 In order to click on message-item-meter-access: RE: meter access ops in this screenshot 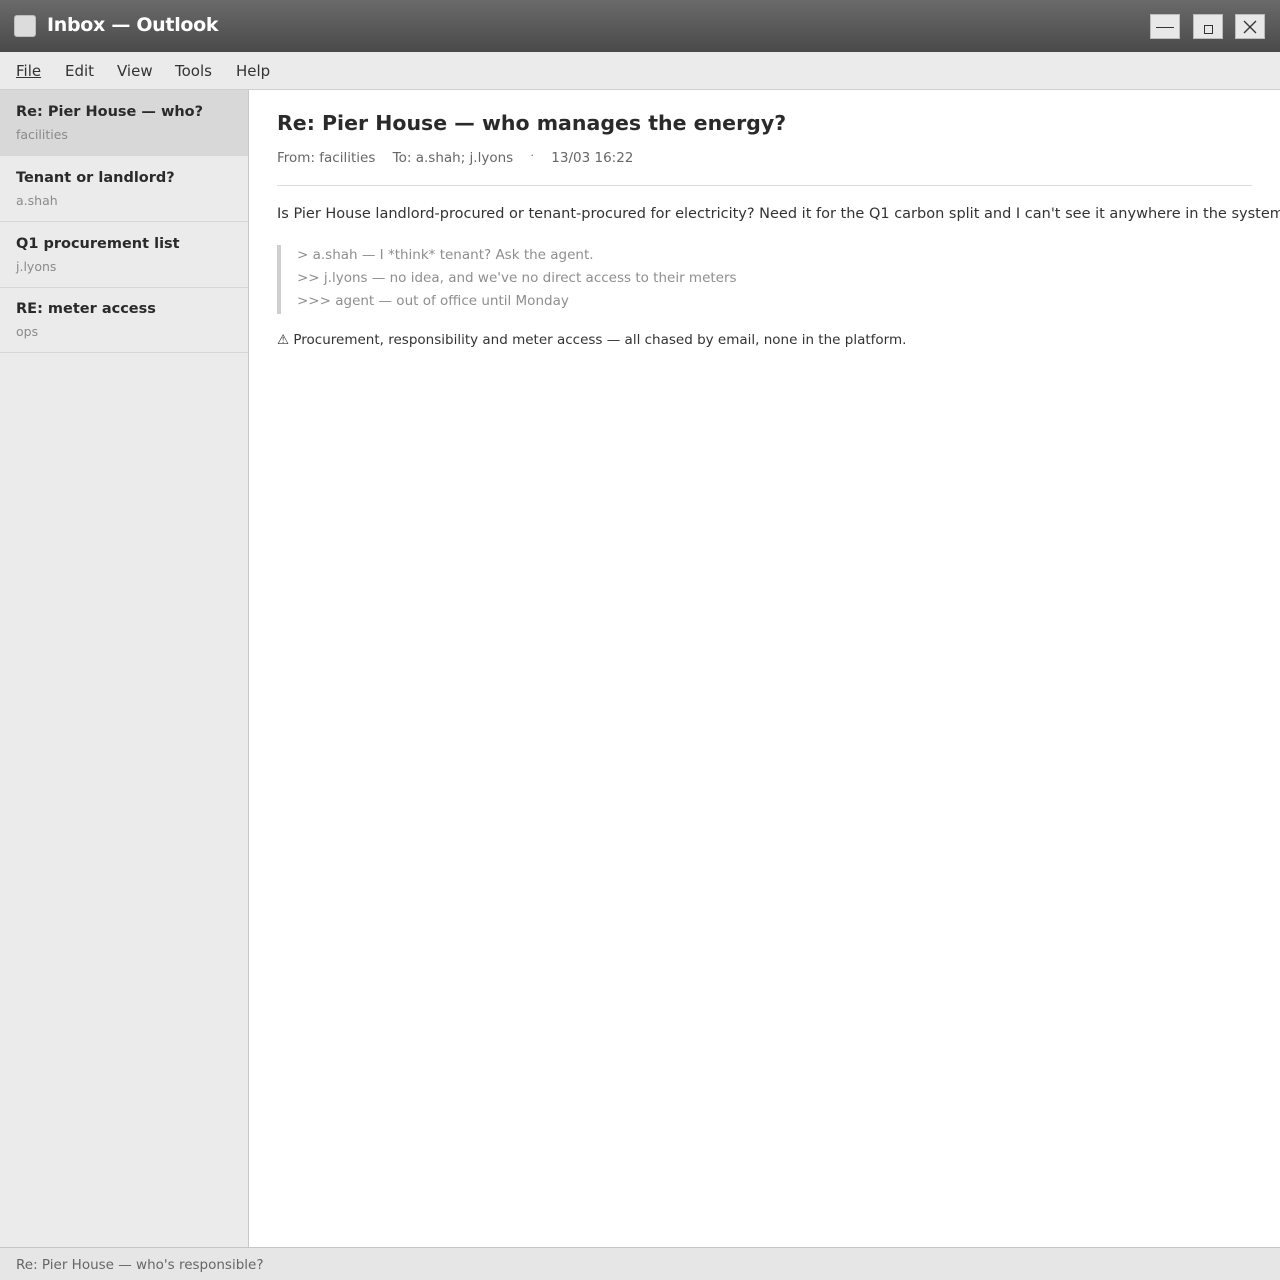, I will do `click(124, 320)`.